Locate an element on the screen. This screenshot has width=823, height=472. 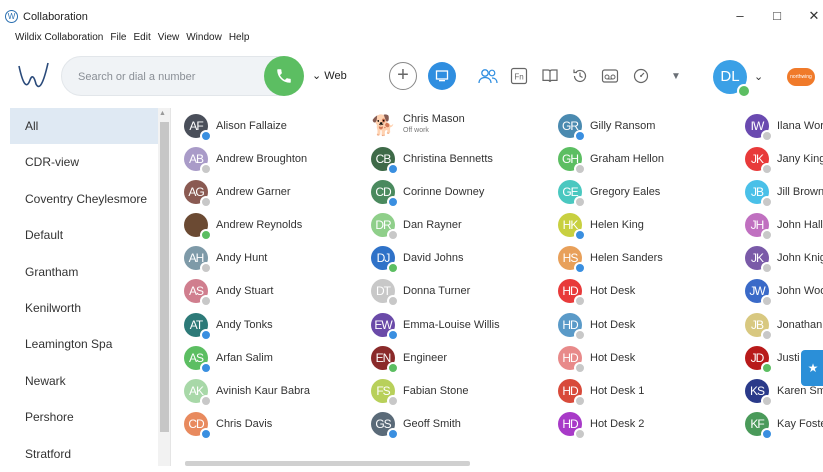
sidebar-item-all: All is located at coordinates (84, 126).